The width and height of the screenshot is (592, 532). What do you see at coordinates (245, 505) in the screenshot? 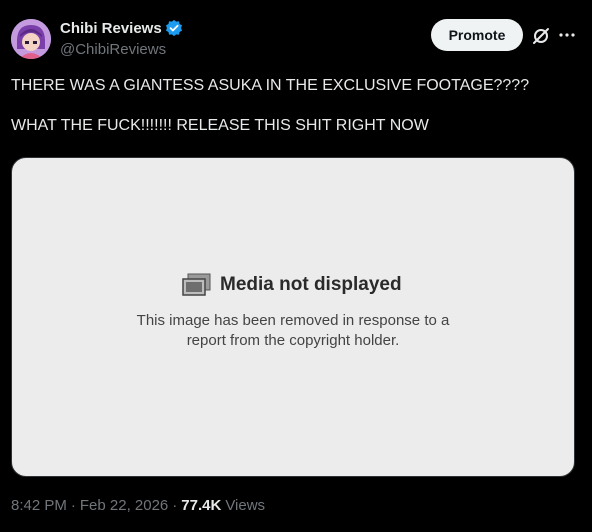
I see `views-label: Views` at bounding box center [245, 505].